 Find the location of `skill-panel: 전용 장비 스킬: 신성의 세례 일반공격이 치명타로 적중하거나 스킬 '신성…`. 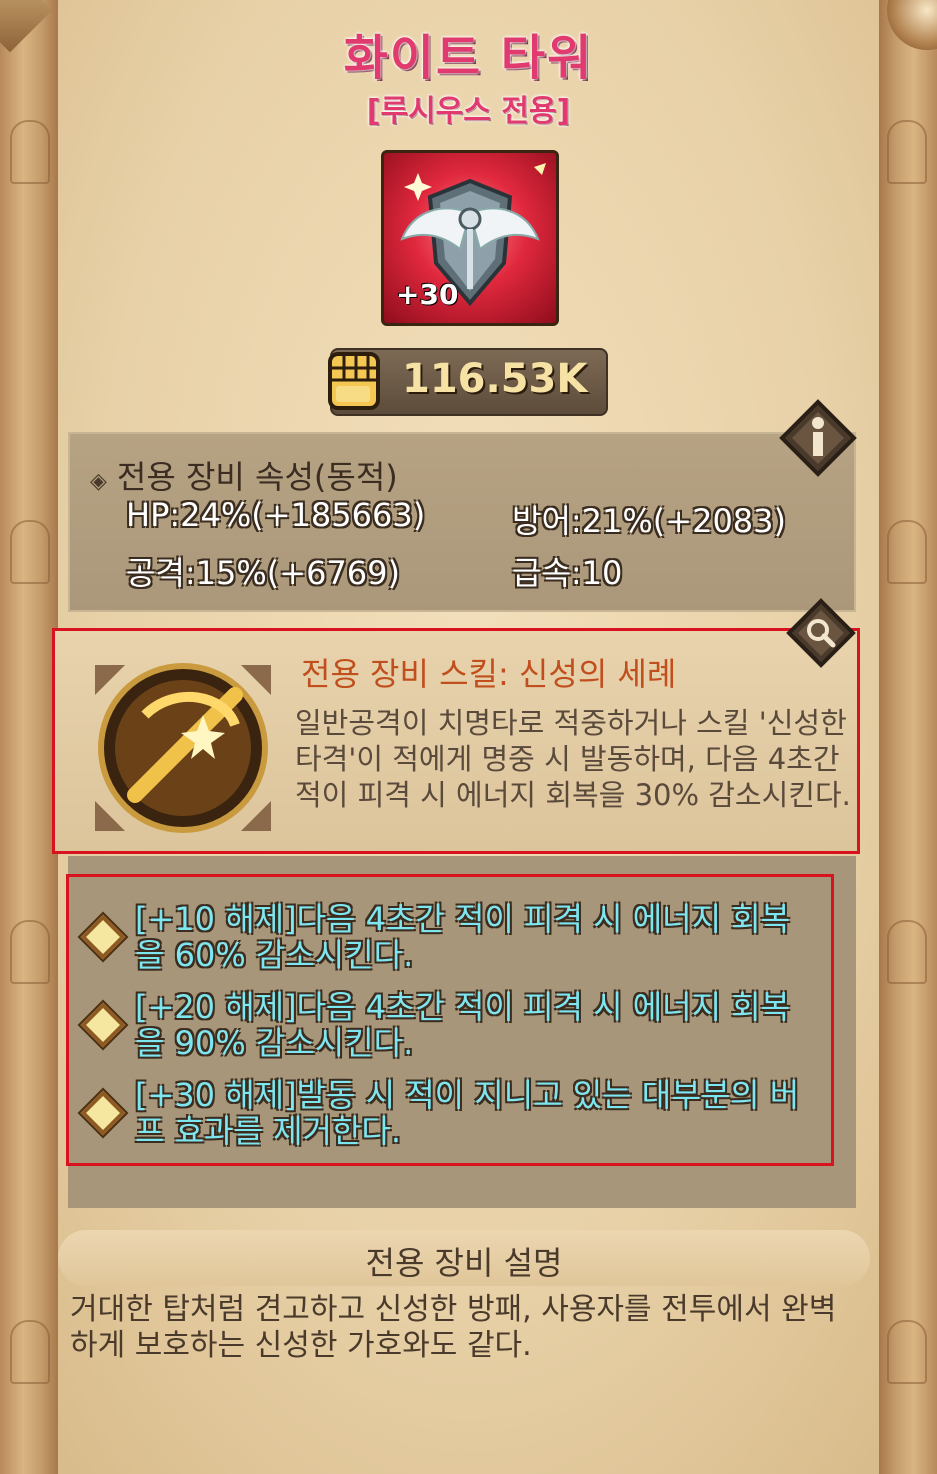

skill-panel: 전용 장비 스킬: 신성의 세례 일반공격이 치명타로 적중하거나 스킬 '신성… is located at coordinates (456, 741).